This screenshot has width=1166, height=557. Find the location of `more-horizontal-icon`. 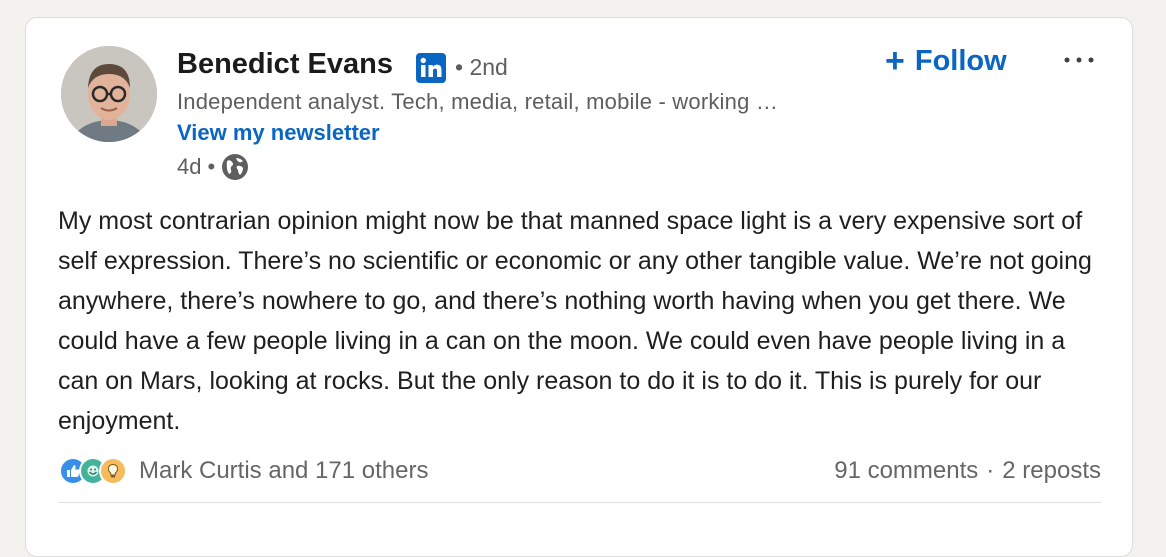

more-horizontal-icon is located at coordinates (1079, 60).